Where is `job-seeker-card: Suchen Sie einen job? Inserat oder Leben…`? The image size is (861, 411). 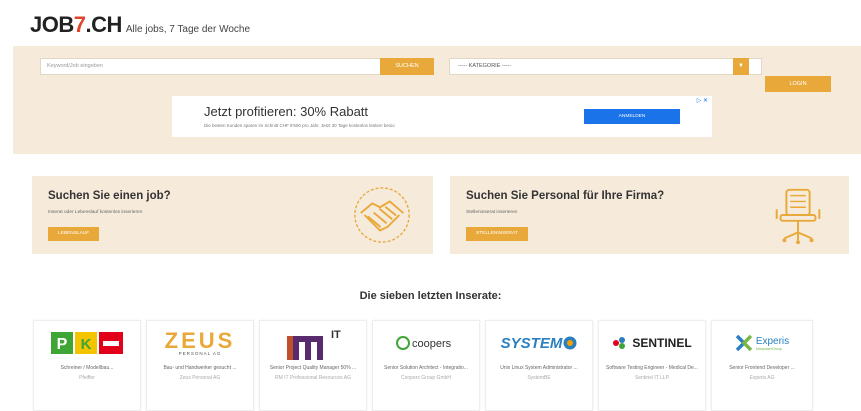
job-seeker-card: Suchen Sie einen job? Inserat oder Leben… is located at coordinates (232, 215).